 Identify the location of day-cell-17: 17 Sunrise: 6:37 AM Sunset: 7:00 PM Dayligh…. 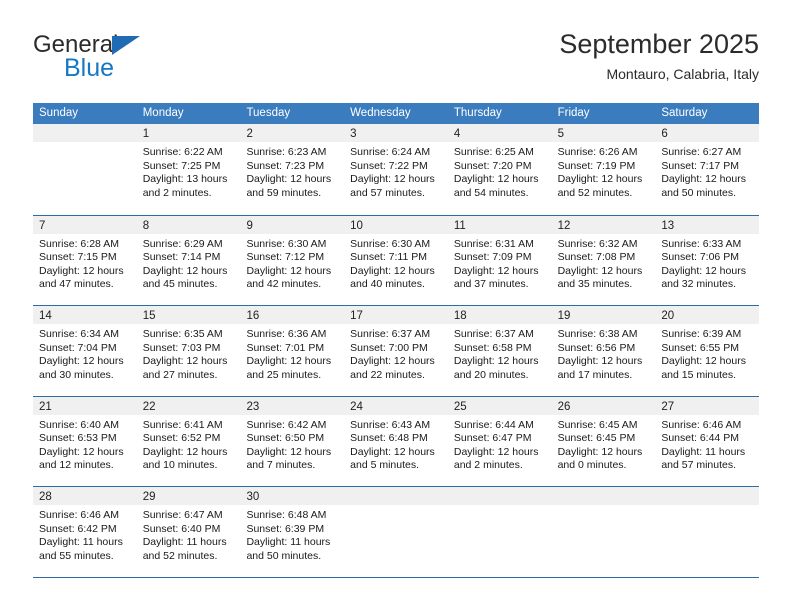
(396, 351).